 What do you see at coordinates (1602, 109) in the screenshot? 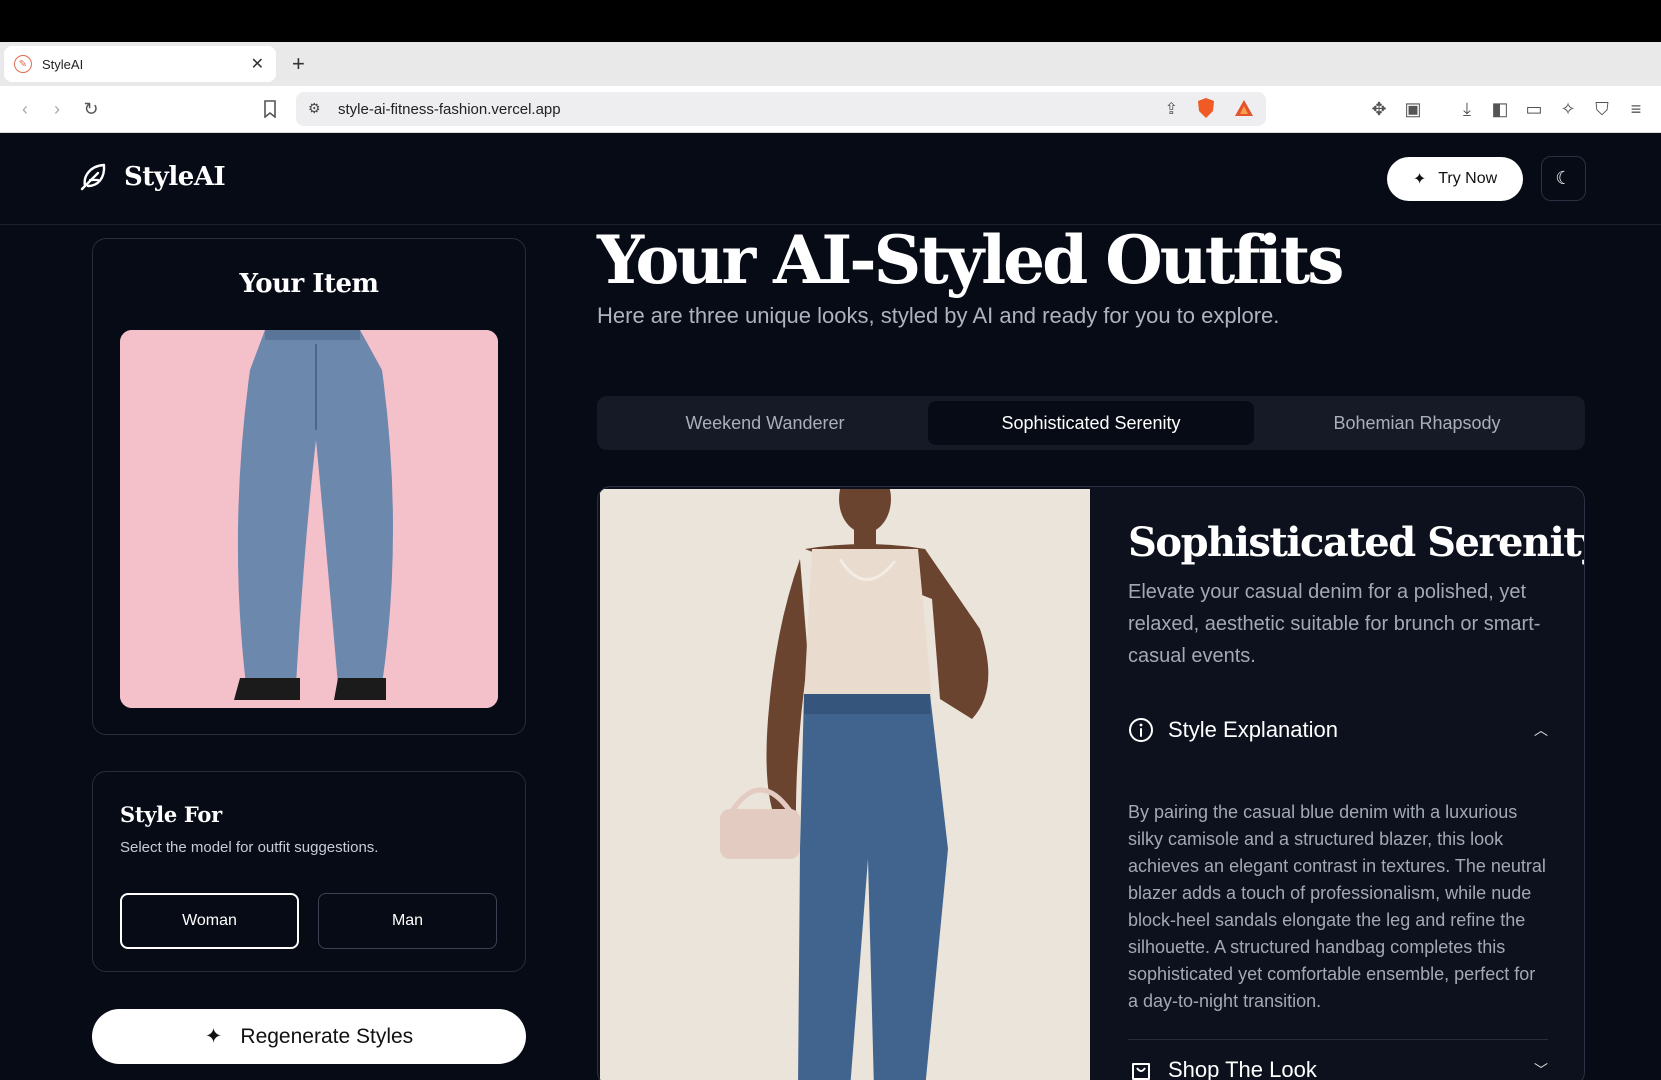
I see `vpn-icon: ⛉` at bounding box center [1602, 109].